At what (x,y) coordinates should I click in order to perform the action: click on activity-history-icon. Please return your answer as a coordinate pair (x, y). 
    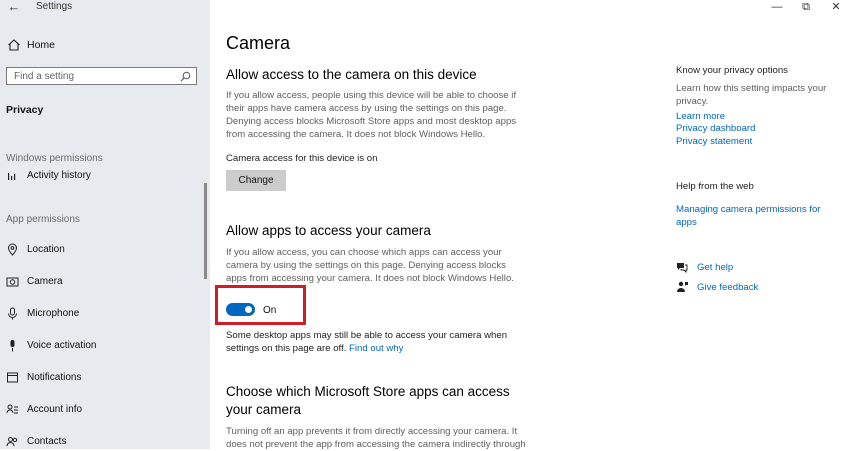
    Looking at the image, I should click on (12, 176).